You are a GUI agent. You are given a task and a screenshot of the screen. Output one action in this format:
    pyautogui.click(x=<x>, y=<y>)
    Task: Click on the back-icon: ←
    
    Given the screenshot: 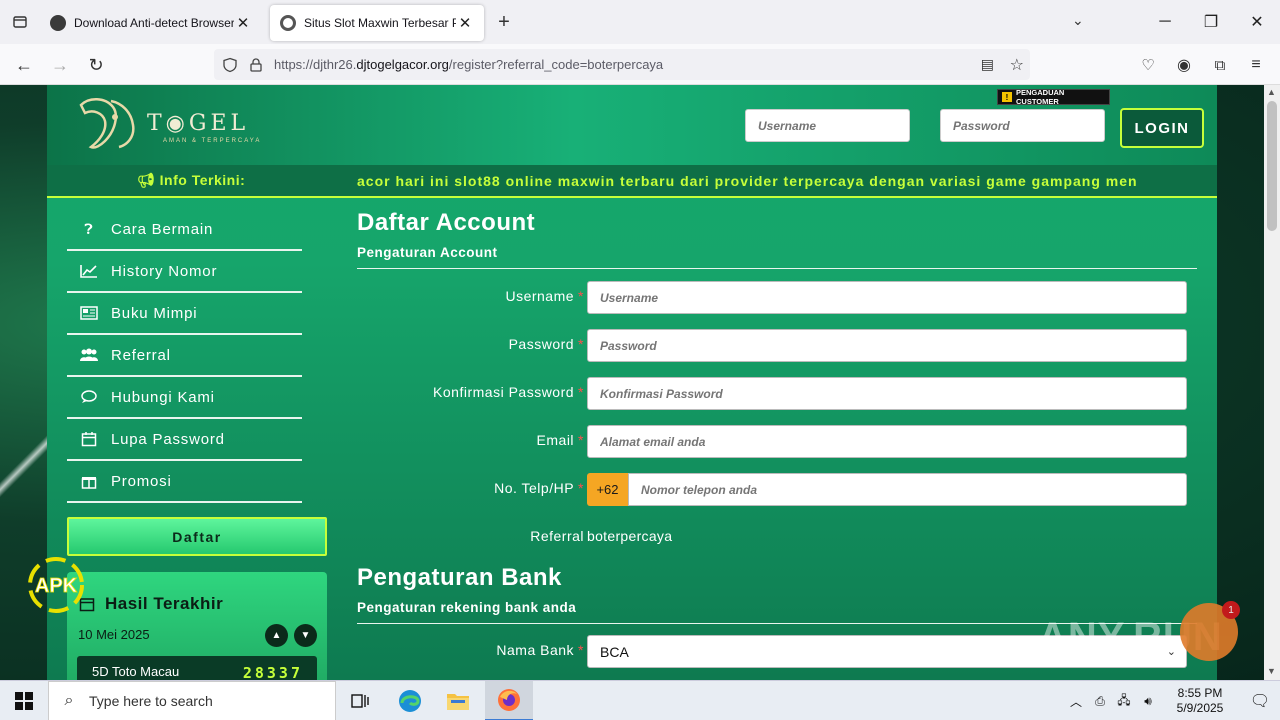 What is the action you would take?
    pyautogui.click(x=24, y=65)
    